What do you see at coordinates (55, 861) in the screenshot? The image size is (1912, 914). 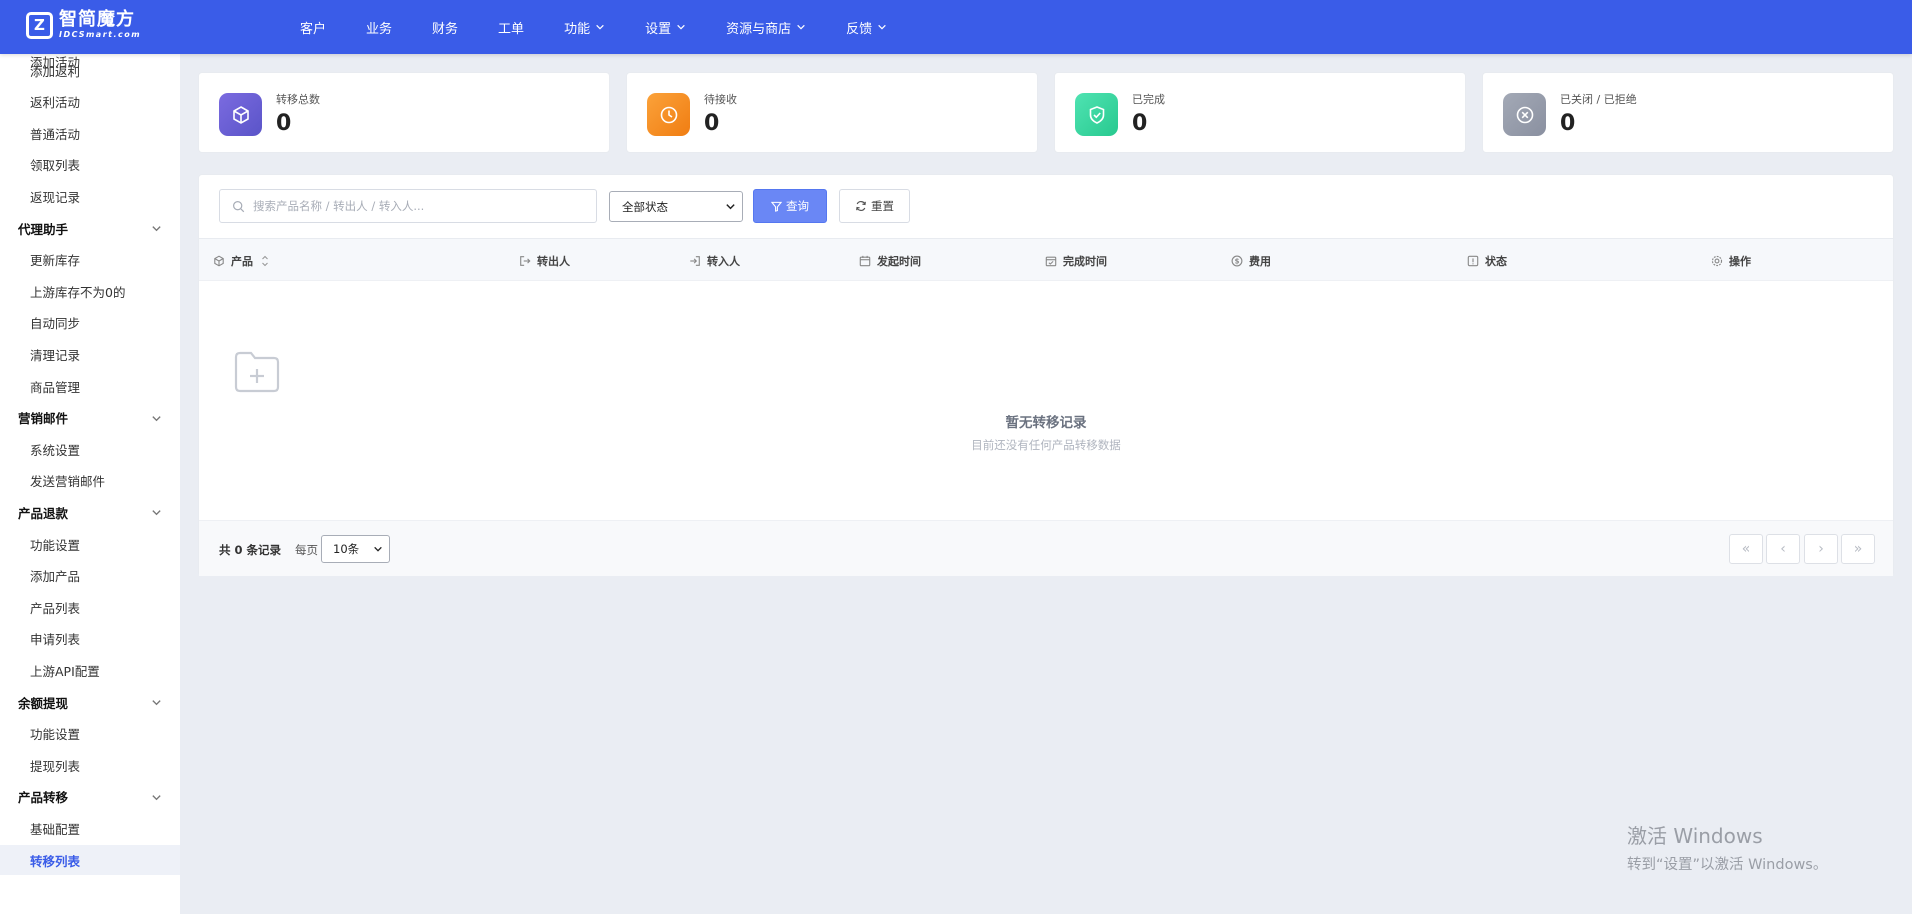 I see `sidebar-item-label: 转移列表` at bounding box center [55, 861].